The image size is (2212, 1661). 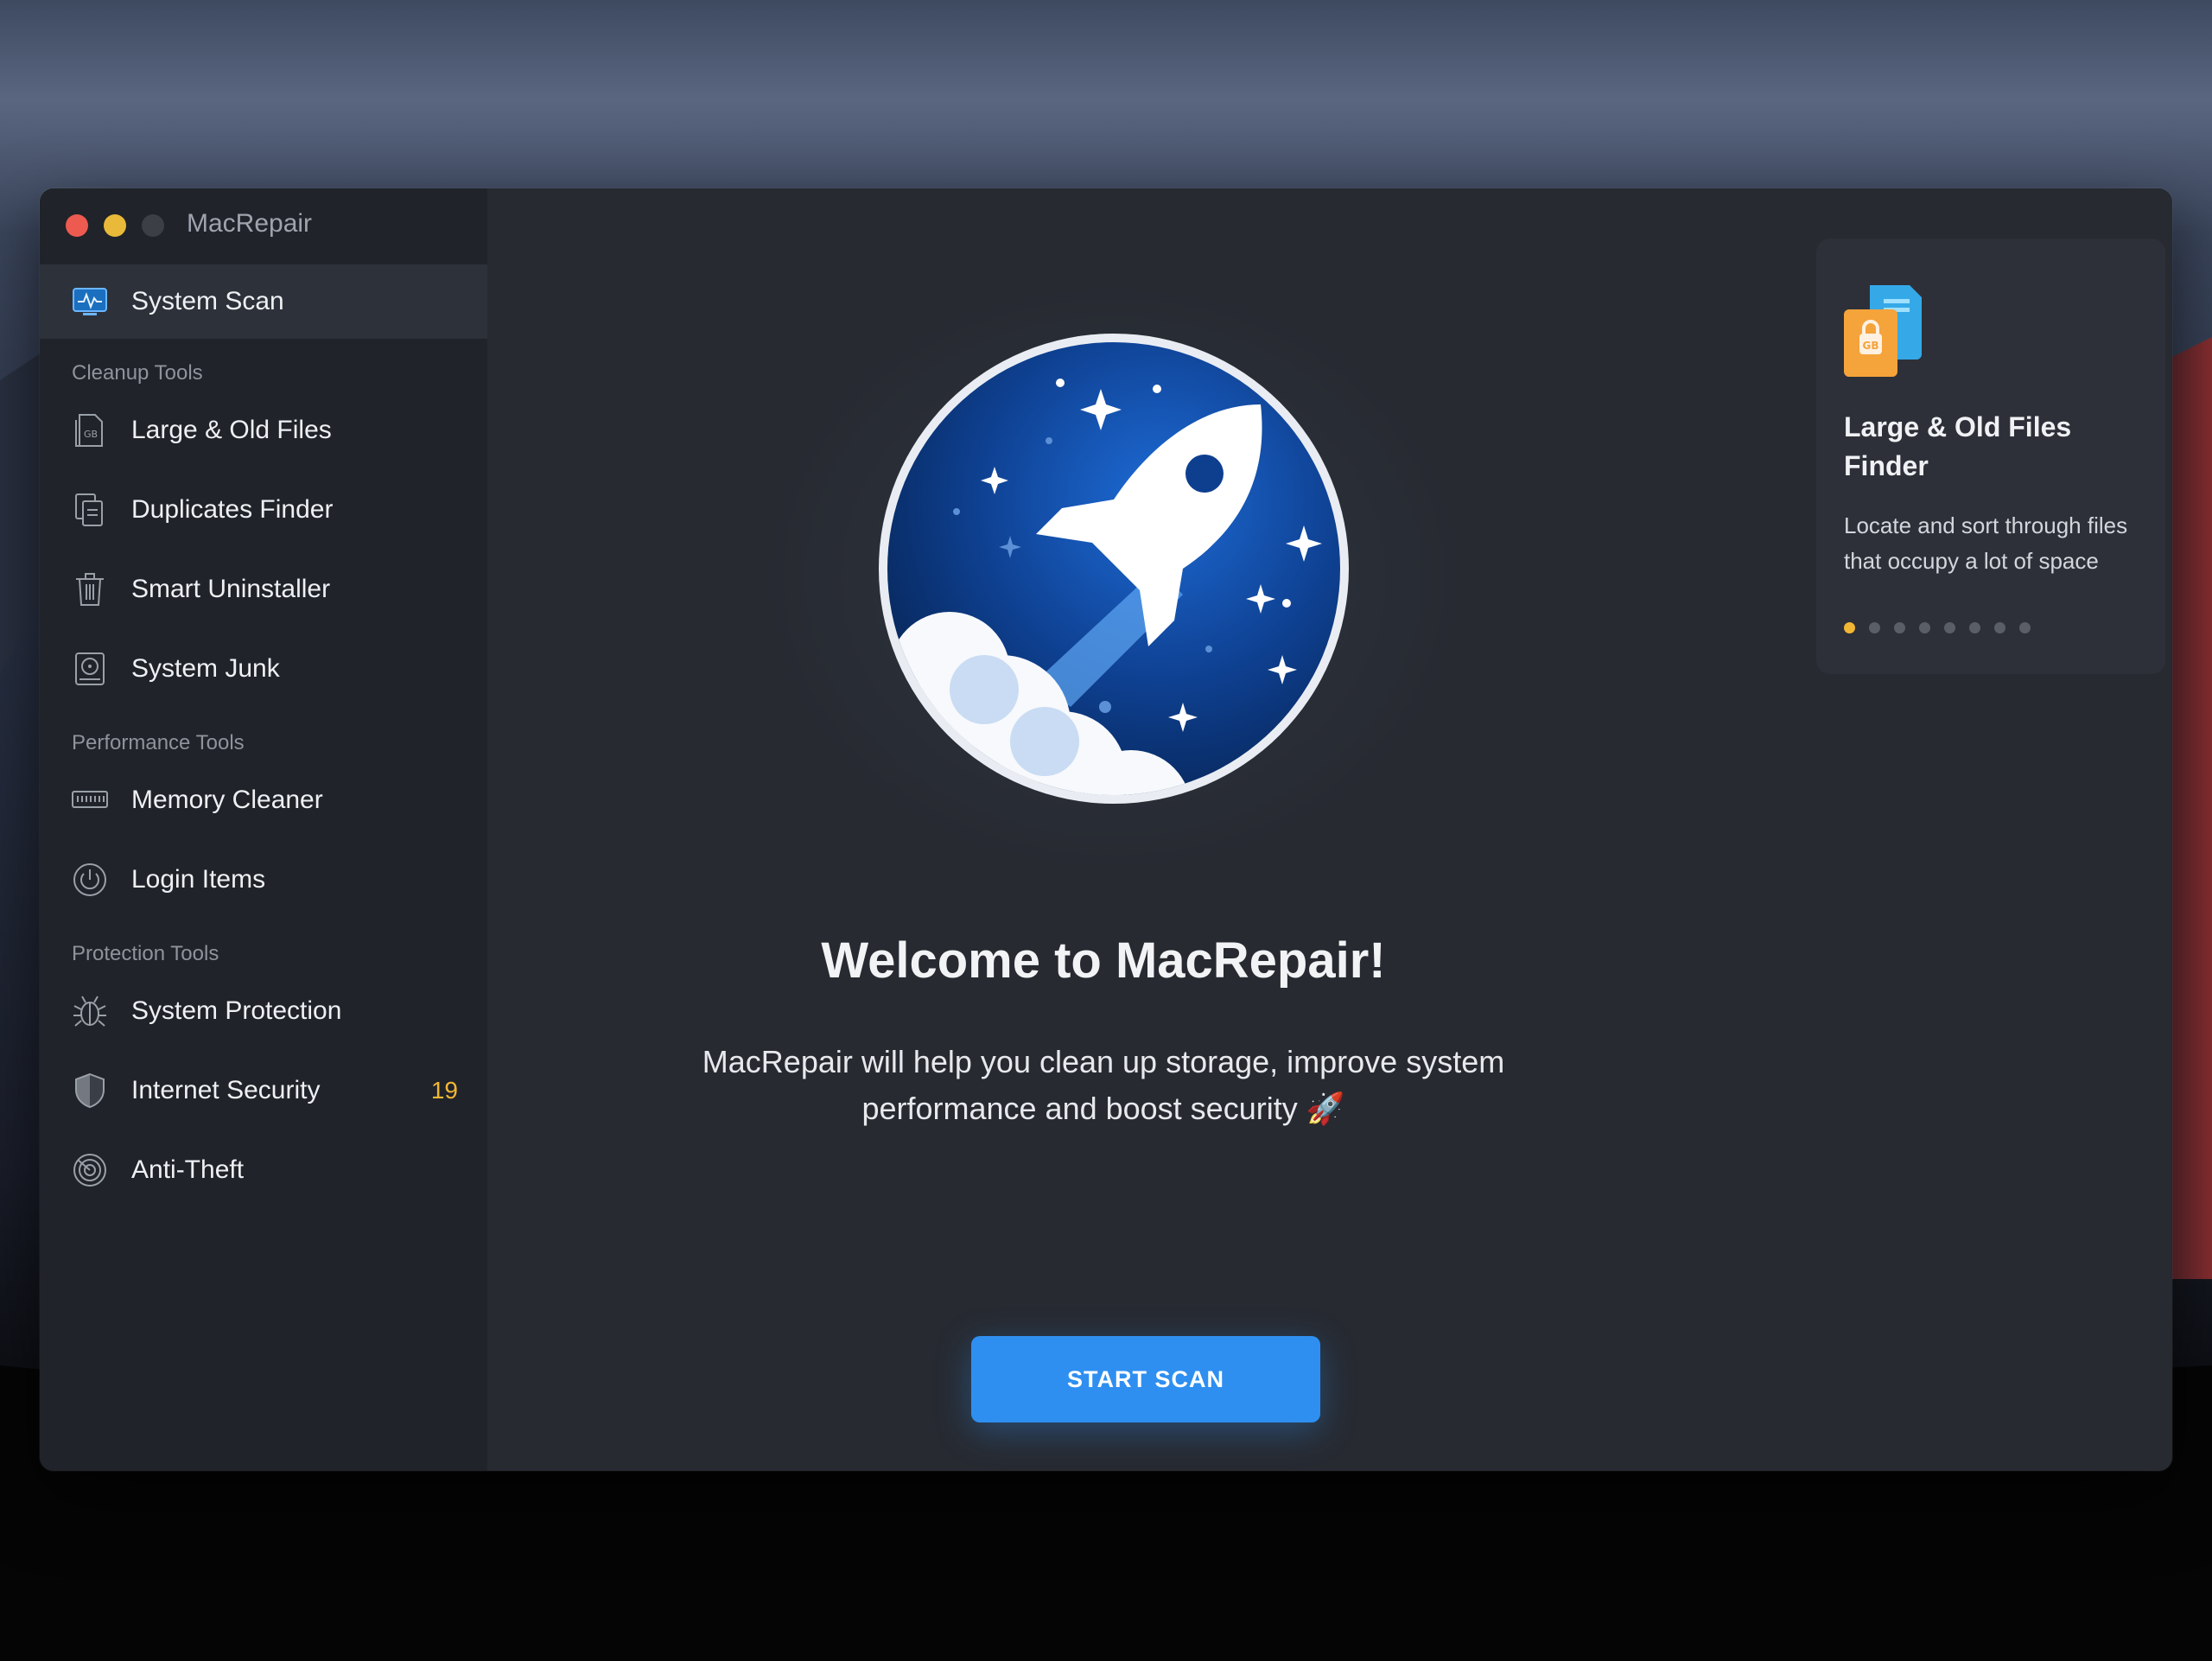 I want to click on zoom-button, so click(x=153, y=225).